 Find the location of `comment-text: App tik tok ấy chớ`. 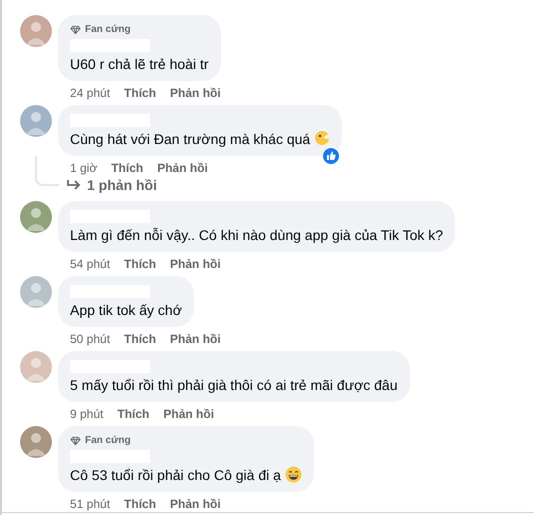

comment-text: App tik tok ấy chớ is located at coordinates (126, 310).